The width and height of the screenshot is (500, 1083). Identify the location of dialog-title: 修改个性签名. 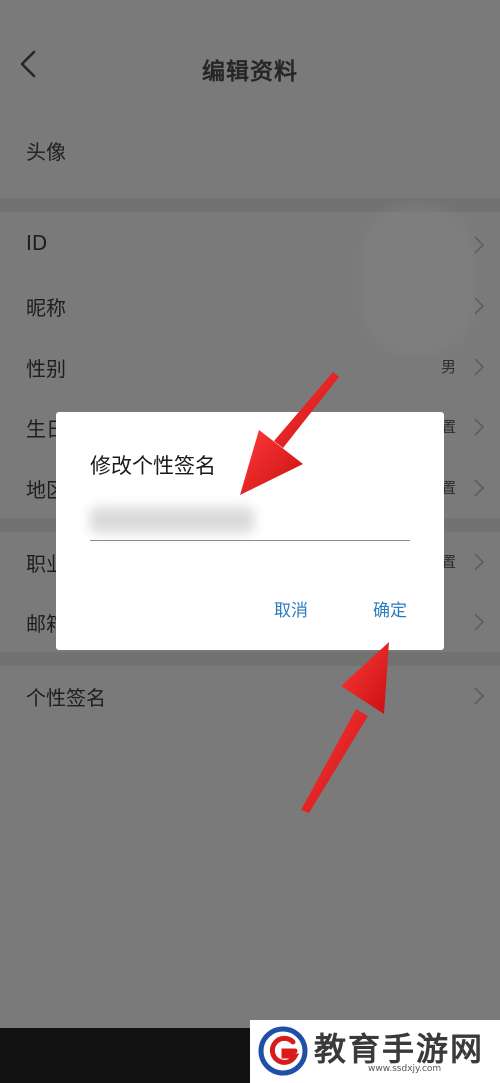
(153, 466).